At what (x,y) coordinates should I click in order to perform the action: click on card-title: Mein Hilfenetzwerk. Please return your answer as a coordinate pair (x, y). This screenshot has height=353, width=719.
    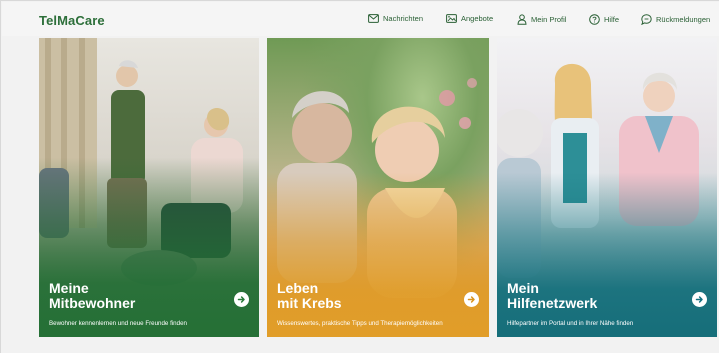
    Looking at the image, I should click on (552, 295).